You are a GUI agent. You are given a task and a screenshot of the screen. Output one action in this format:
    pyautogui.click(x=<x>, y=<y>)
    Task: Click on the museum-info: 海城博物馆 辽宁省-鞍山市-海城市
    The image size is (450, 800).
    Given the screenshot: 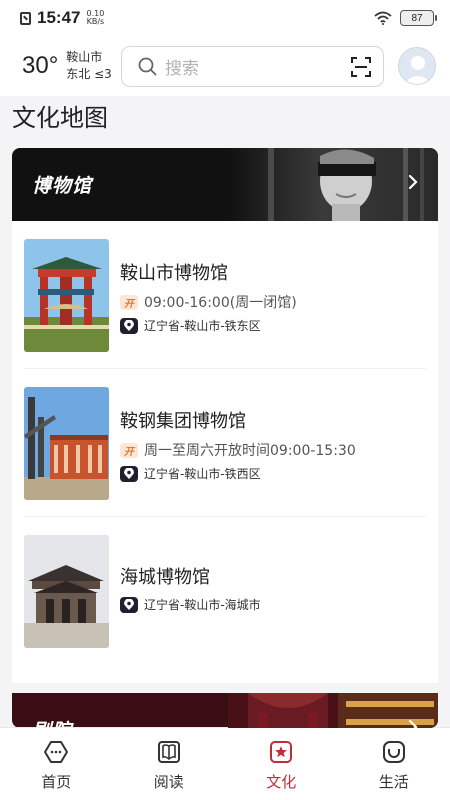 What is the action you would take?
    pyautogui.click(x=190, y=576)
    